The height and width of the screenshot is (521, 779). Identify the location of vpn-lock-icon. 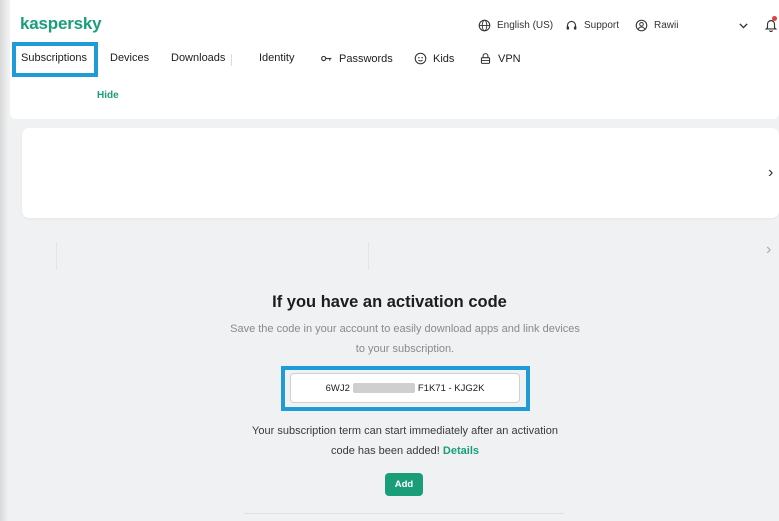
(485, 58).